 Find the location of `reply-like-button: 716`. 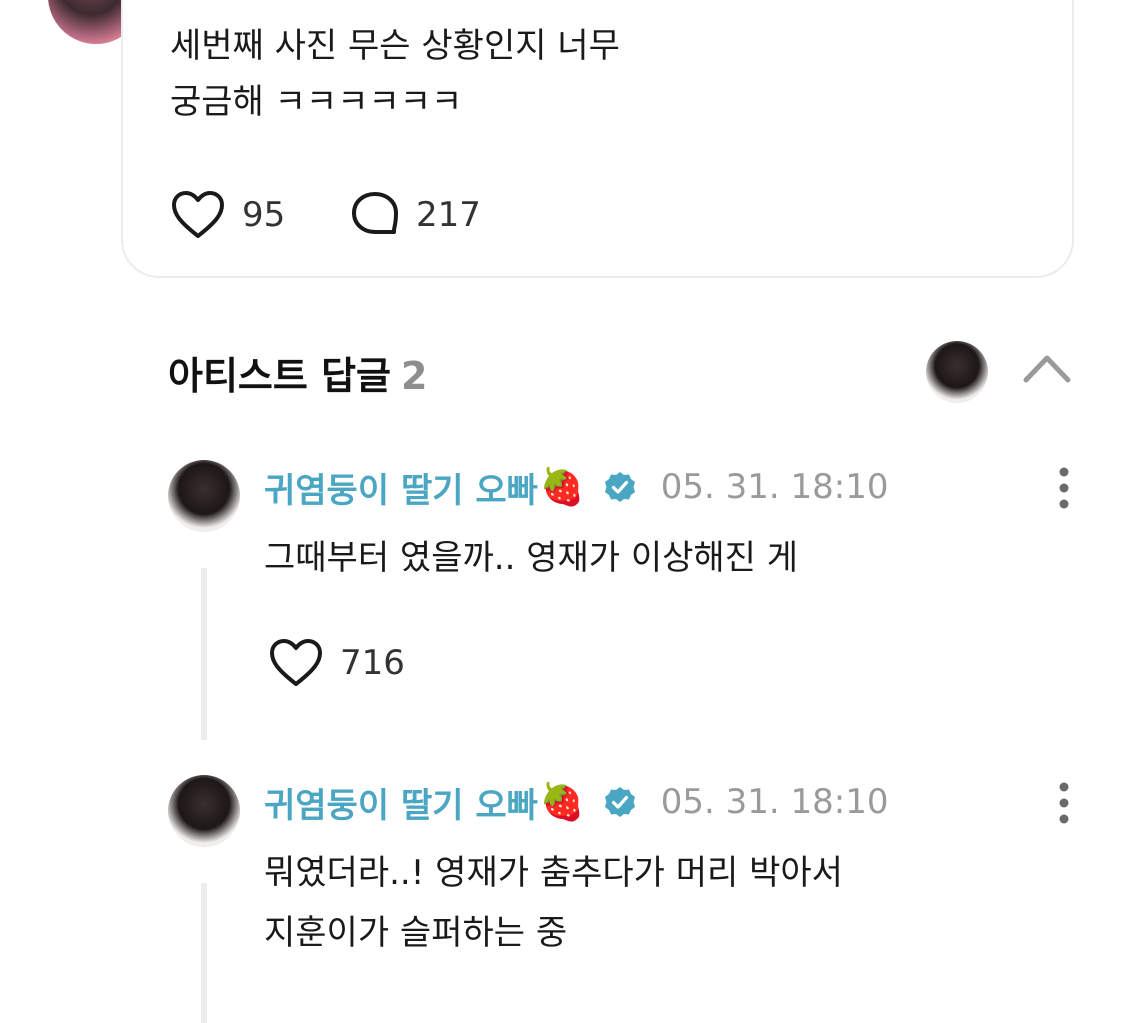

reply-like-button: 716 is located at coordinates (336, 663).